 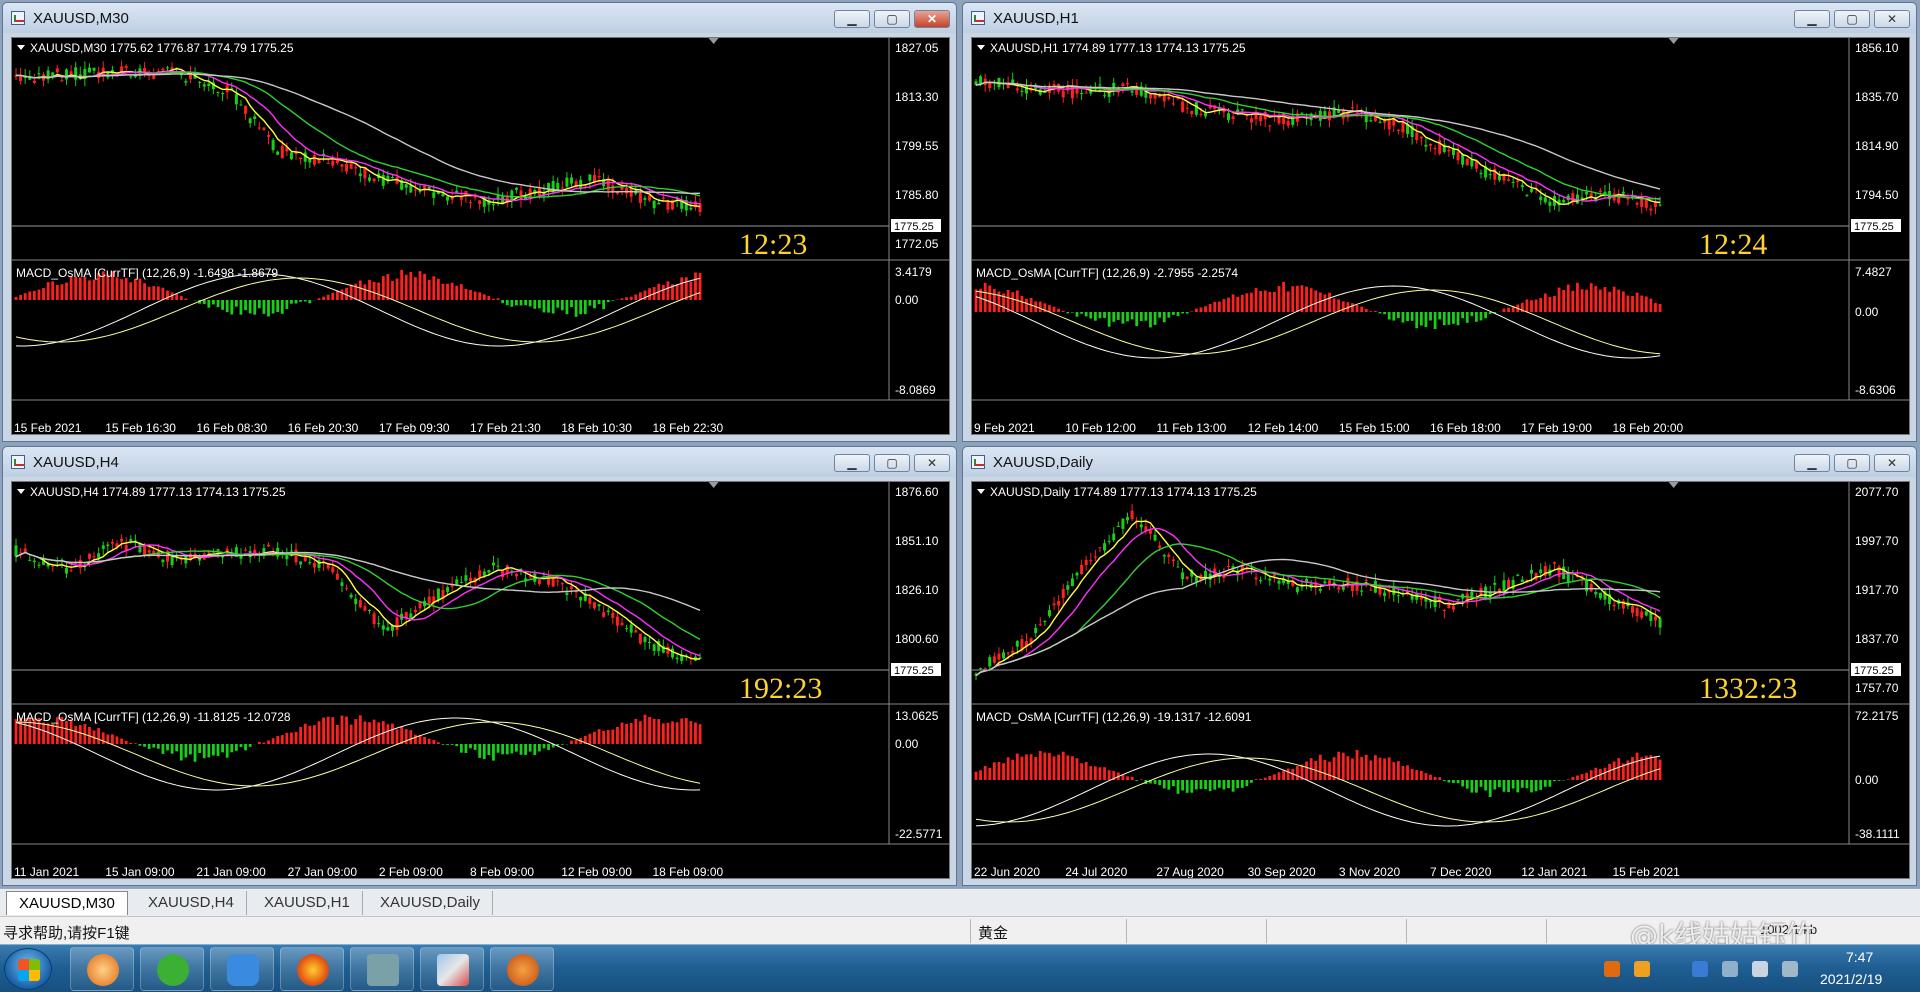 What do you see at coordinates (970, 931) in the screenshot?
I see `status-divider` at bounding box center [970, 931].